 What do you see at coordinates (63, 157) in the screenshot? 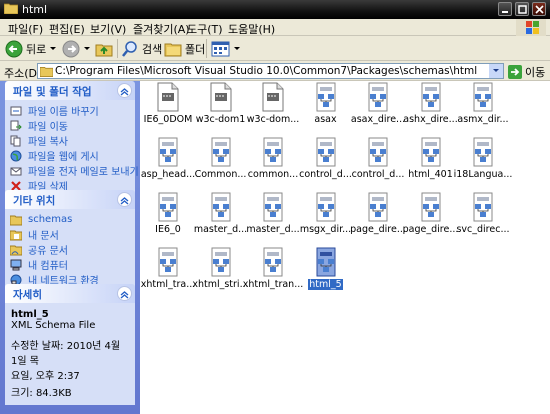
I see `task-publish-web-label: 파일을 웹에 게시` at bounding box center [63, 157].